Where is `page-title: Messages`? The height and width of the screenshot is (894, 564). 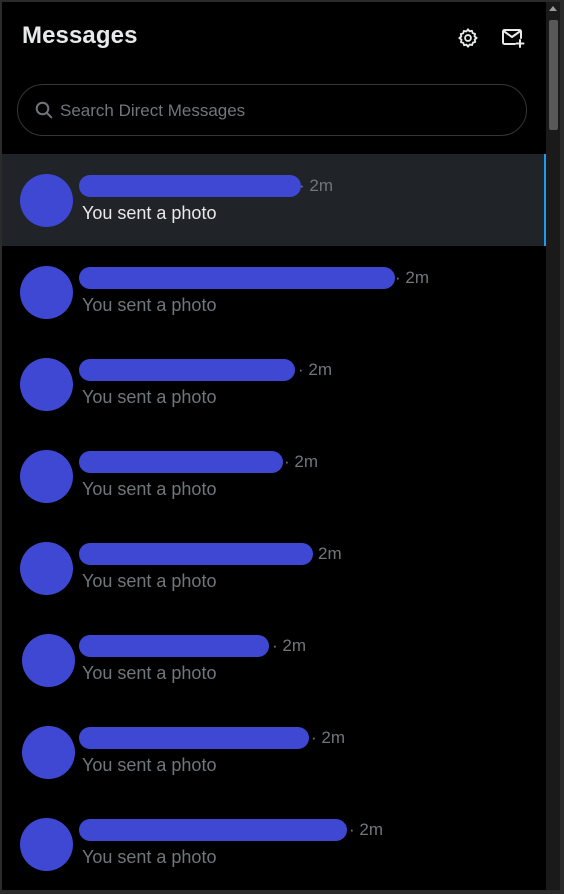
page-title: Messages is located at coordinates (80, 35).